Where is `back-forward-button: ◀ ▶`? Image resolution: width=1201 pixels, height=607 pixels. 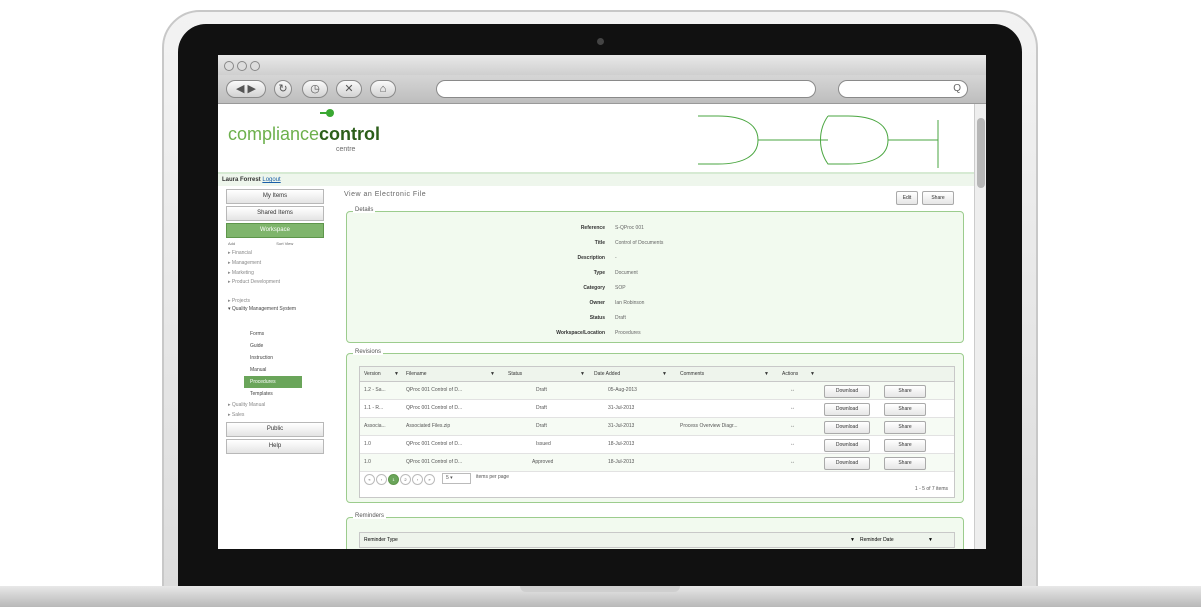 back-forward-button: ◀ ▶ is located at coordinates (246, 89).